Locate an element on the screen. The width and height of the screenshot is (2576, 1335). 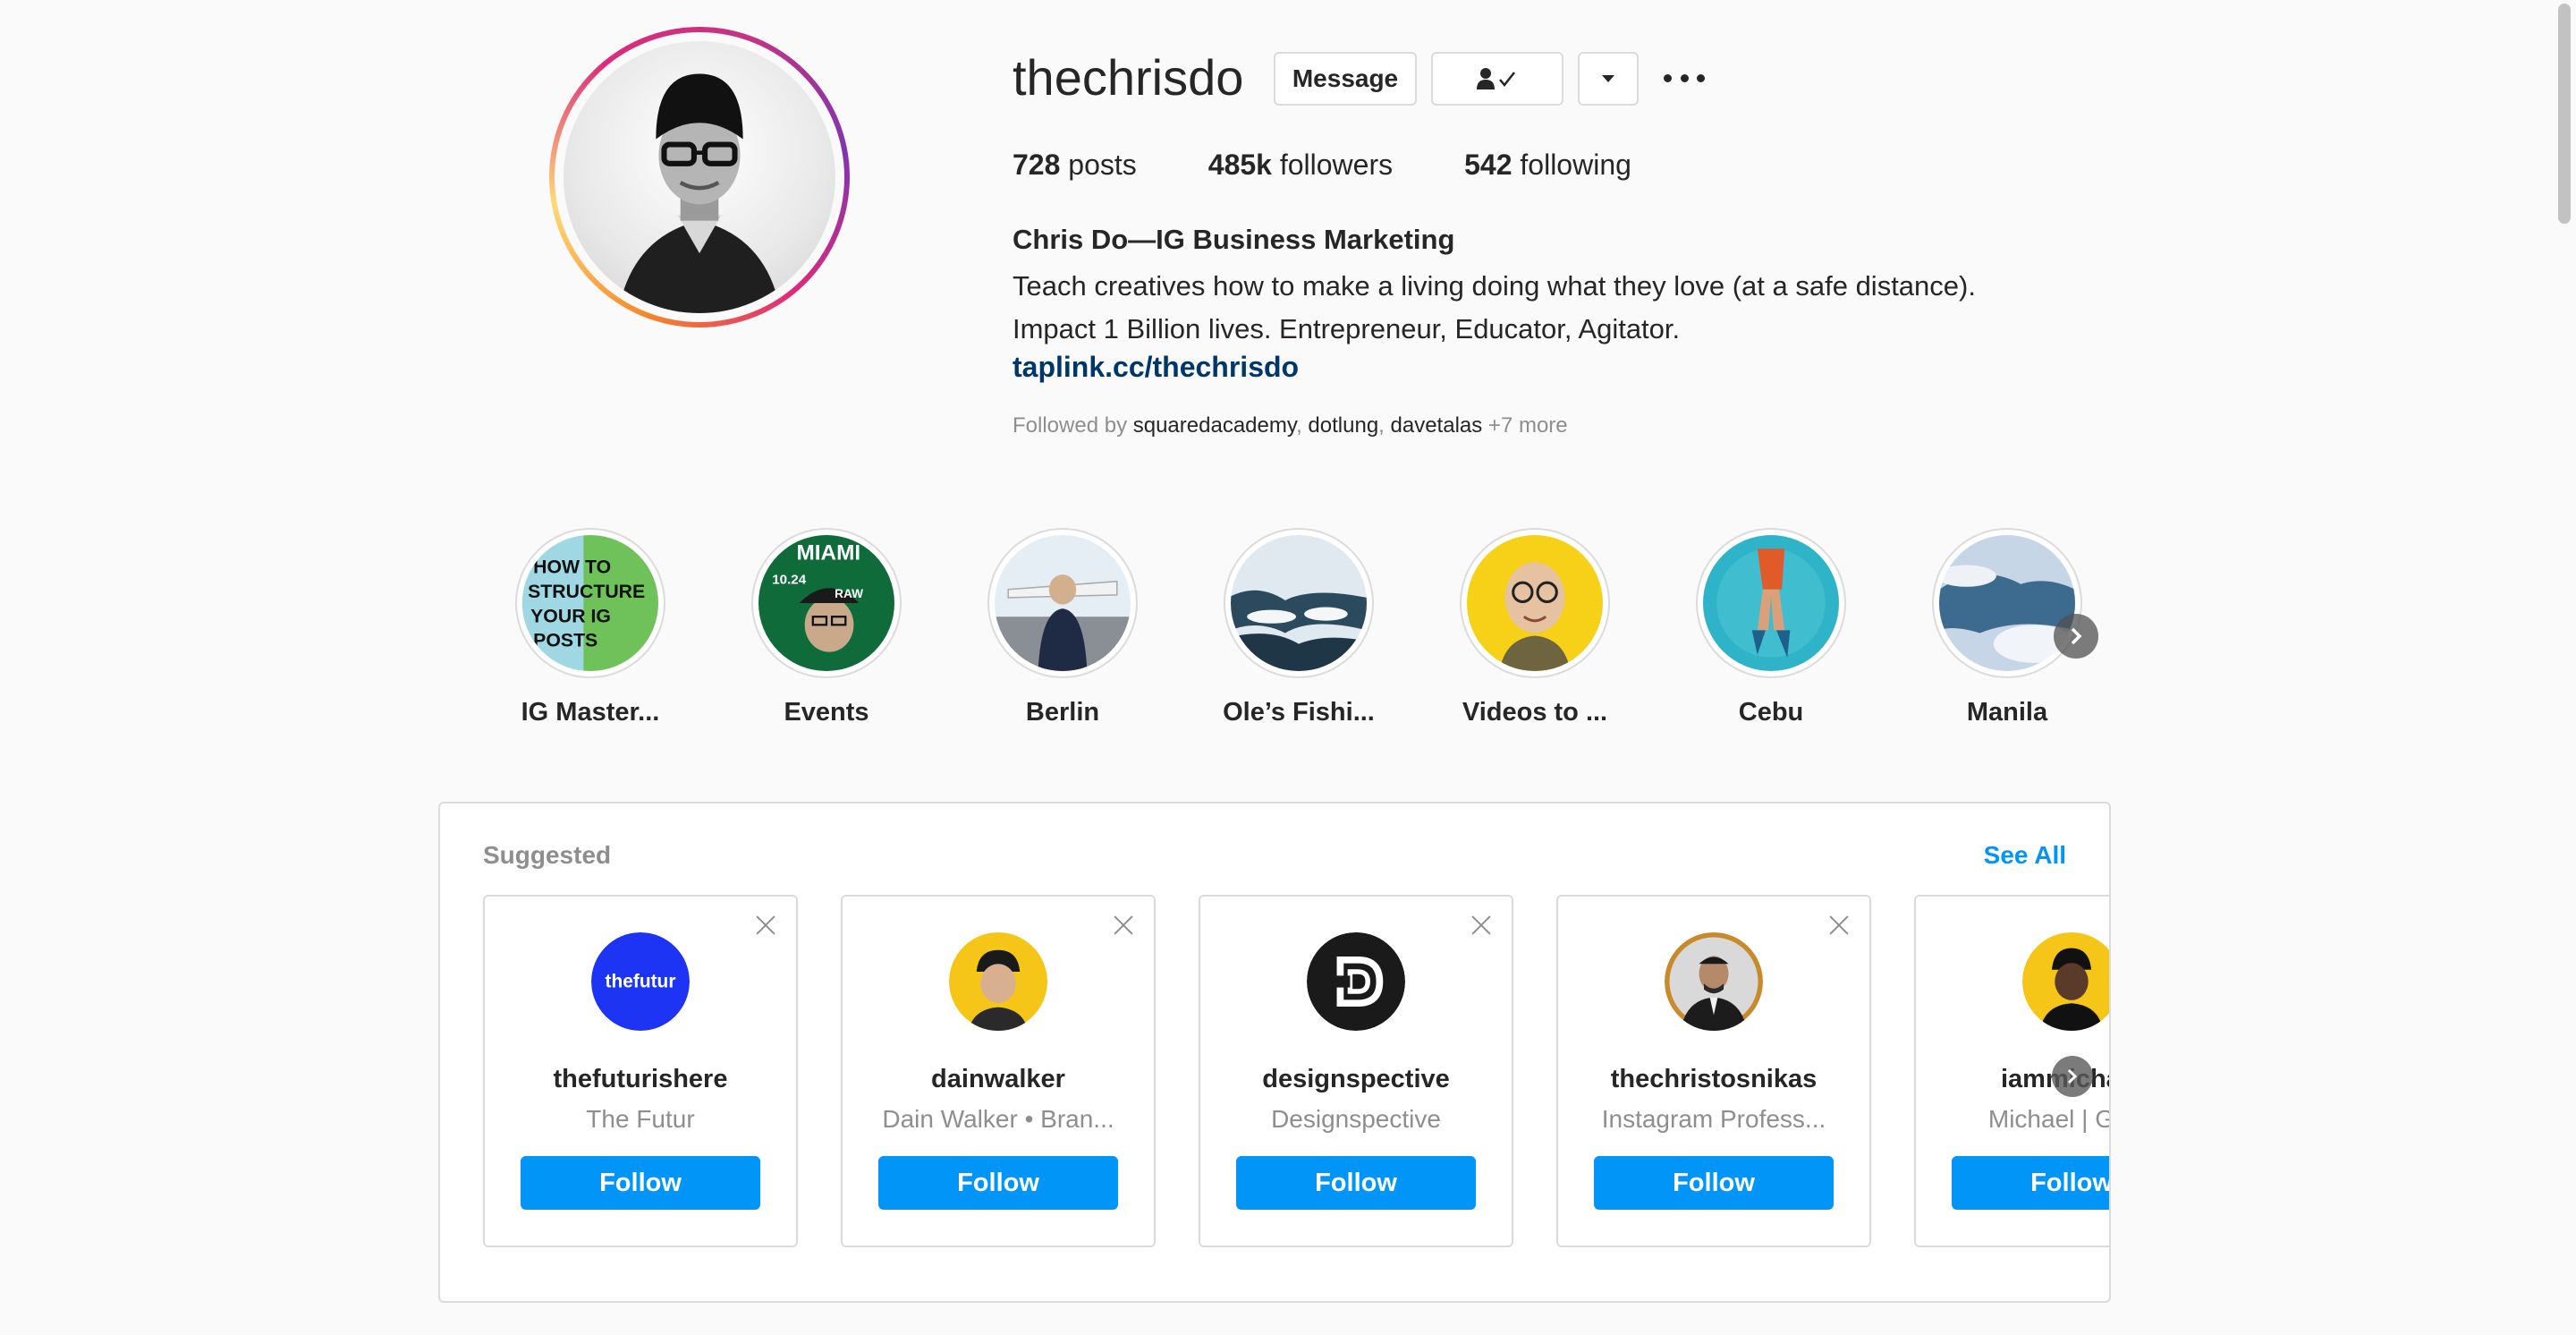
suggested-username: thechristosnikas is located at coordinates (1713, 1079).